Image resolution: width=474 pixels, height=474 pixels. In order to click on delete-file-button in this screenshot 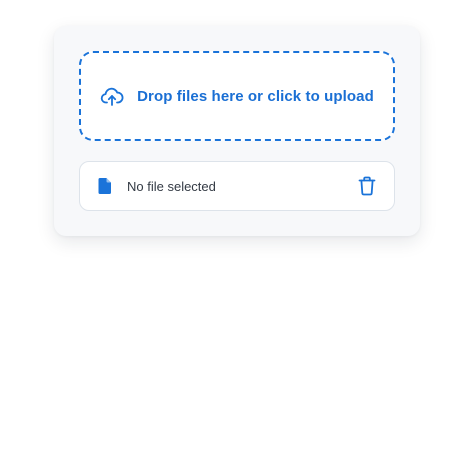, I will do `click(367, 186)`.